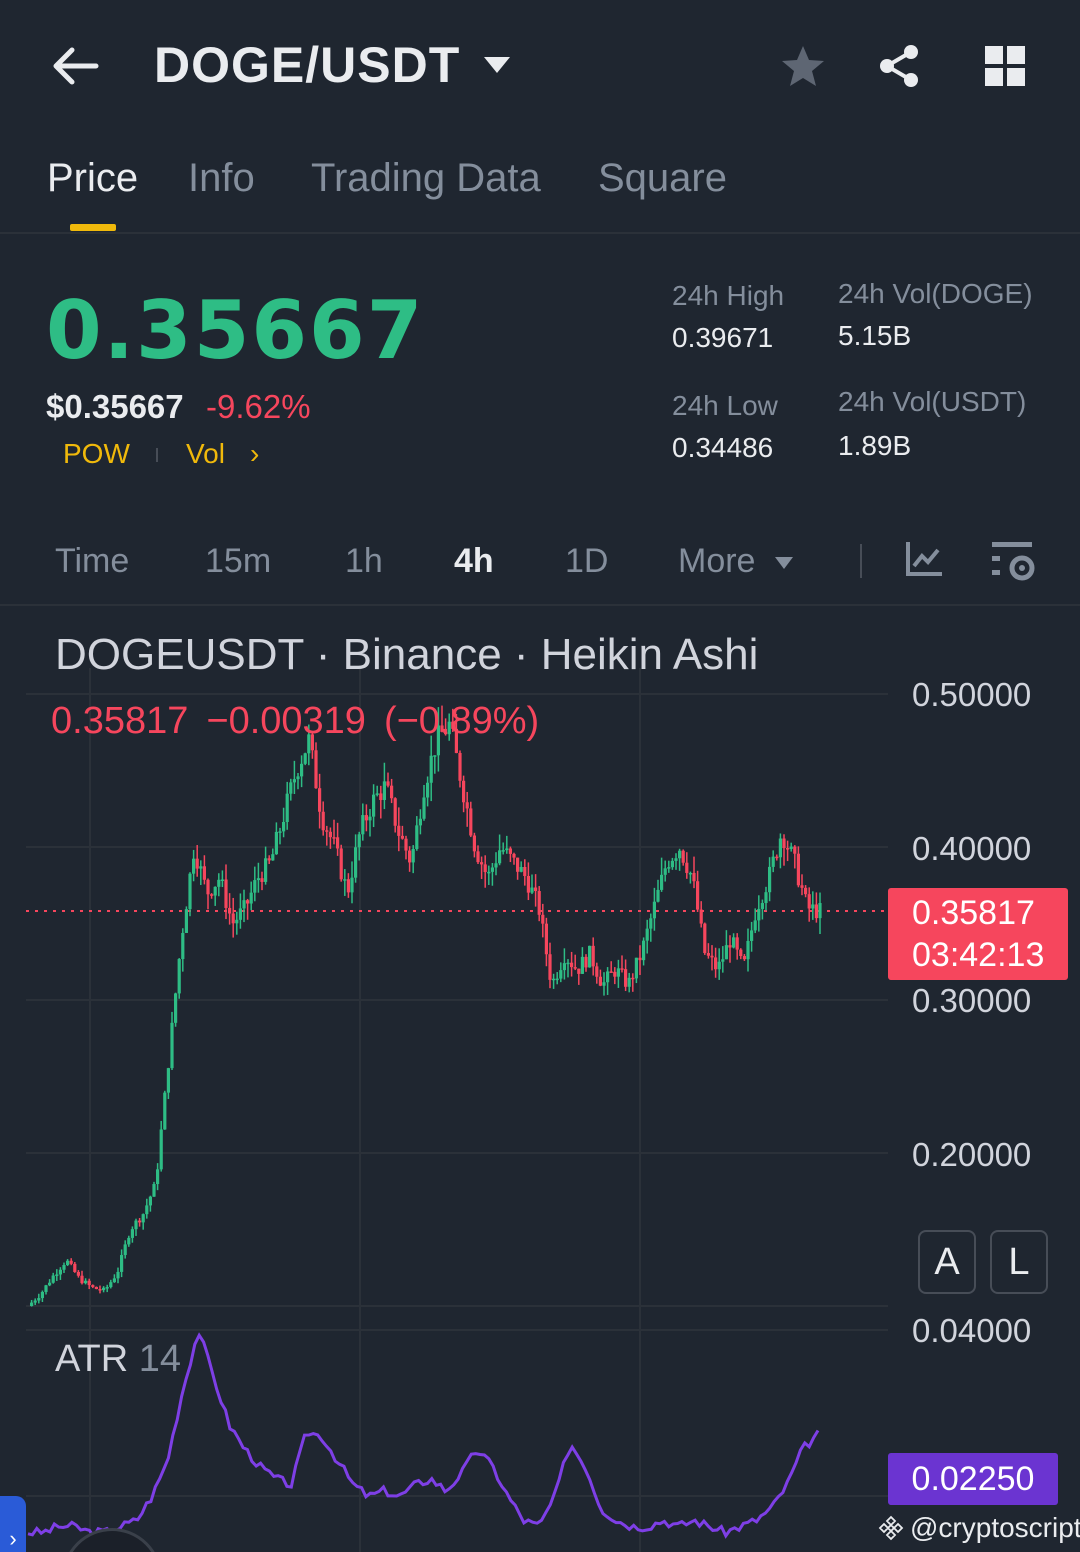 This screenshot has width=1080, height=1552. I want to click on tab-info: Info, so click(221, 178).